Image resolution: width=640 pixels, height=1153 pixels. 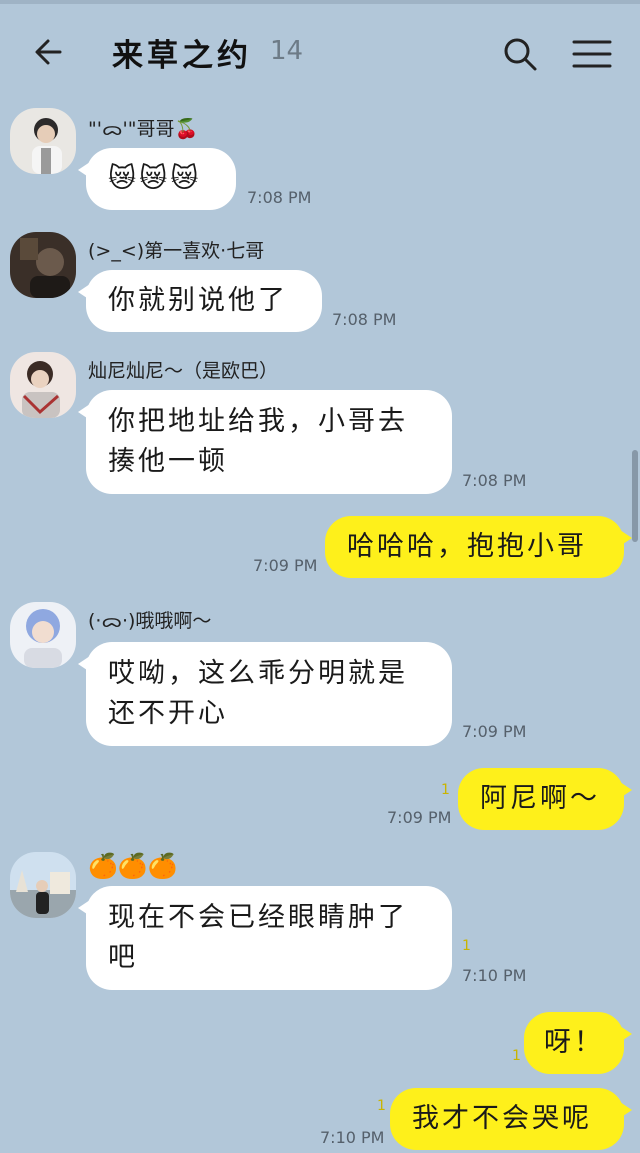 What do you see at coordinates (265, 938) in the screenshot?
I see `message-bubble: 现在不会已经眼睛肿了 吧` at bounding box center [265, 938].